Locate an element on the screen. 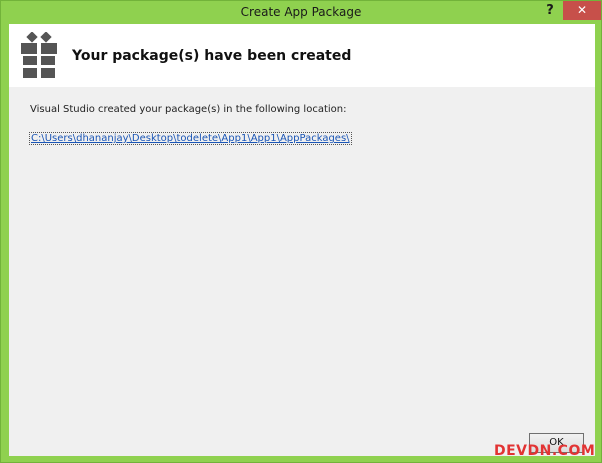  watermark-logo: DEVDN.COM is located at coordinates (545, 451).